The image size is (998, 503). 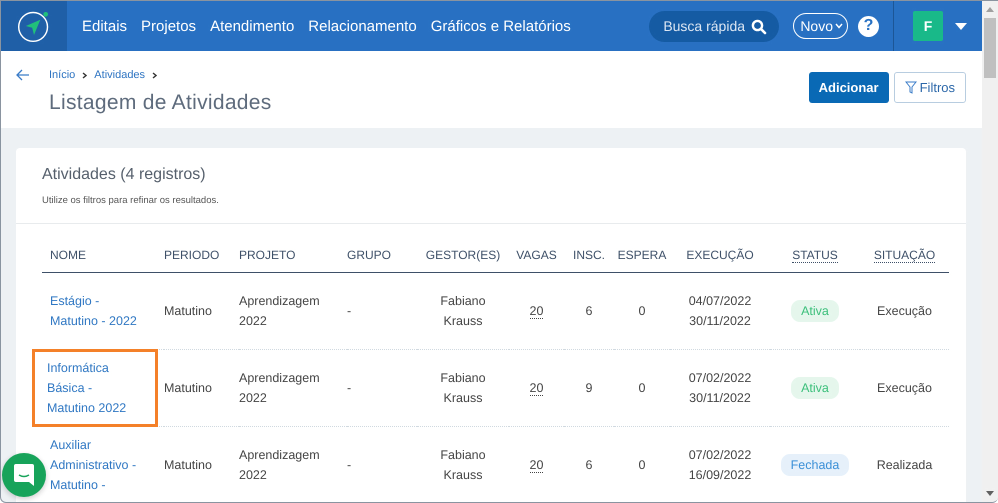 What do you see at coordinates (369, 255) in the screenshot?
I see `column-header: GRUPO` at bounding box center [369, 255].